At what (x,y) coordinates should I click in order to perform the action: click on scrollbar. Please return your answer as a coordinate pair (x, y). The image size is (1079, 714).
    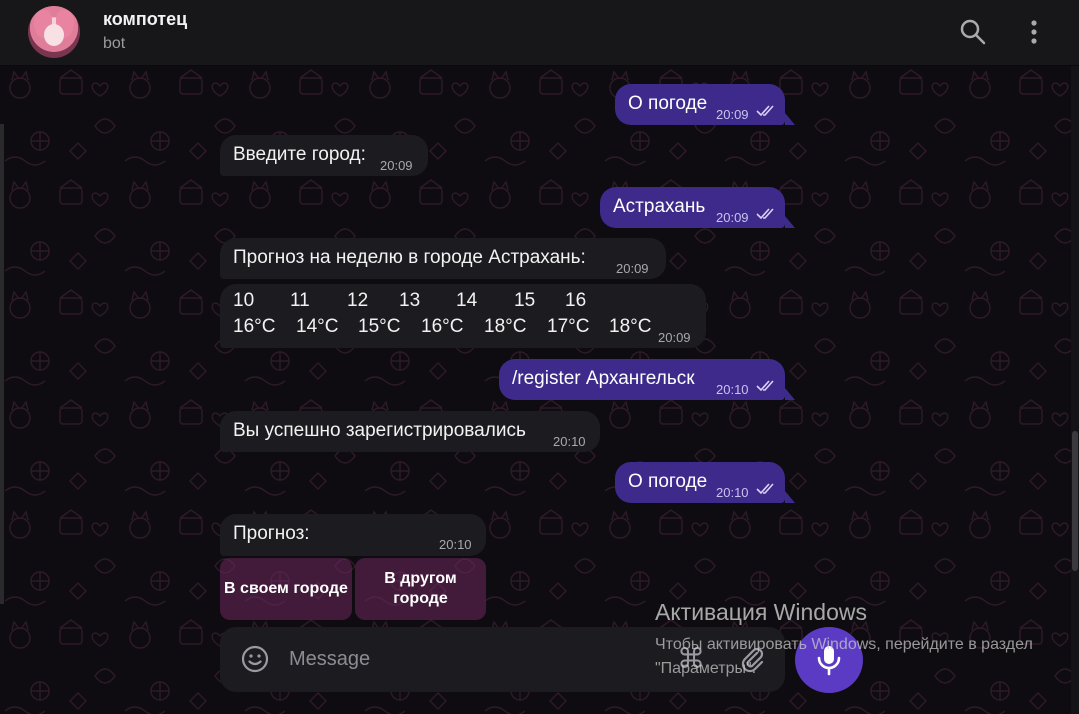
    Looking at the image, I should click on (1075, 390).